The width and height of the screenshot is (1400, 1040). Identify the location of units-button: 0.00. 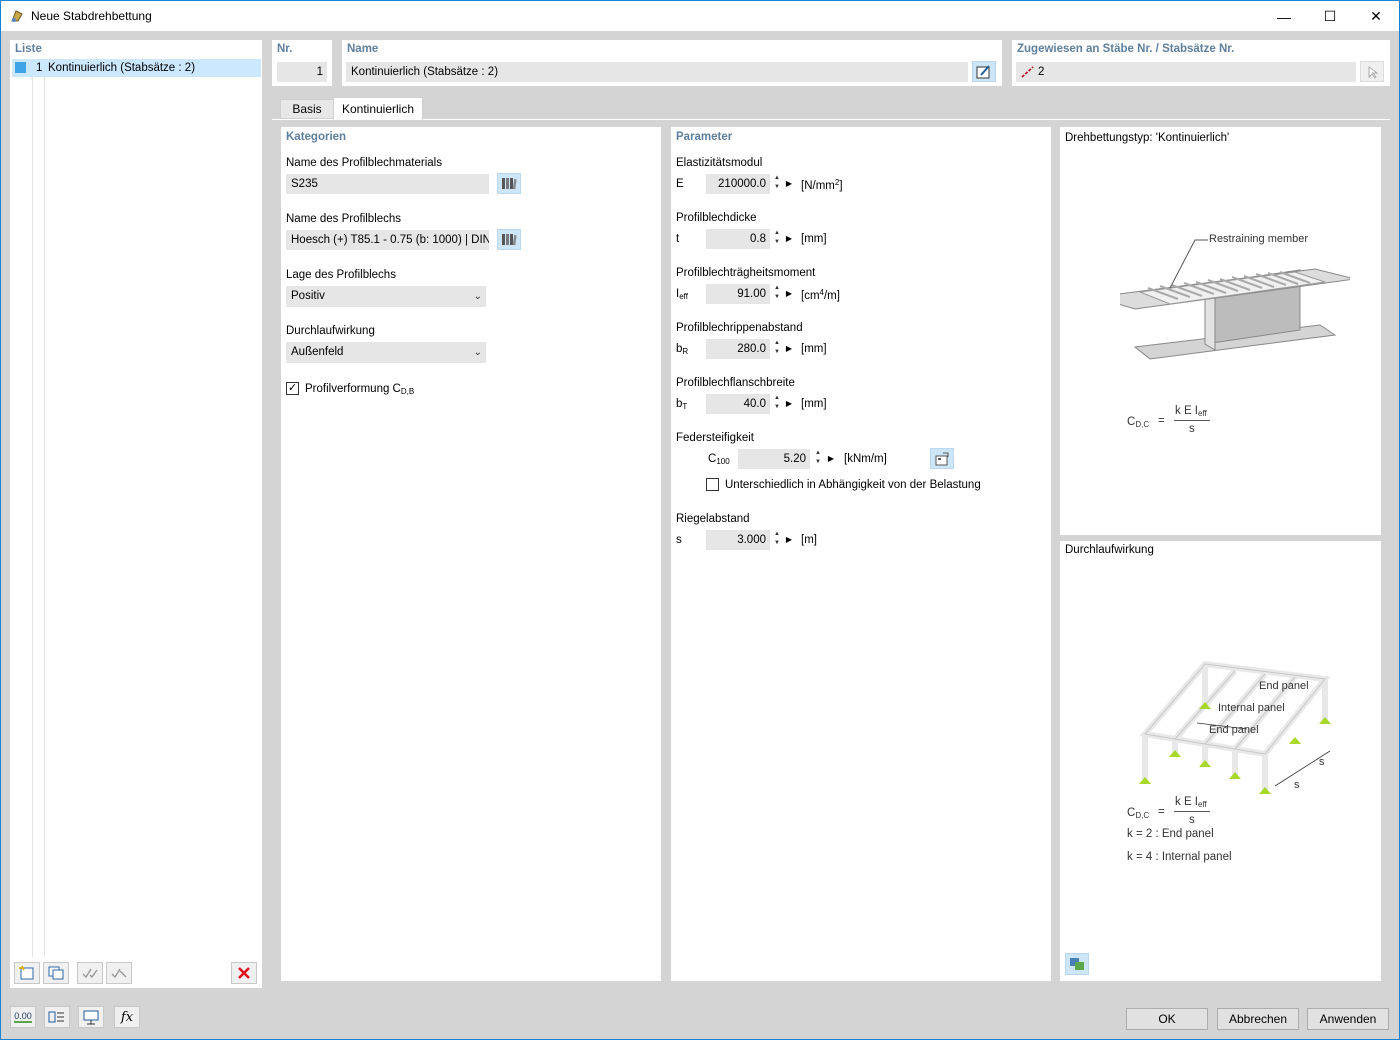
(23, 1017).